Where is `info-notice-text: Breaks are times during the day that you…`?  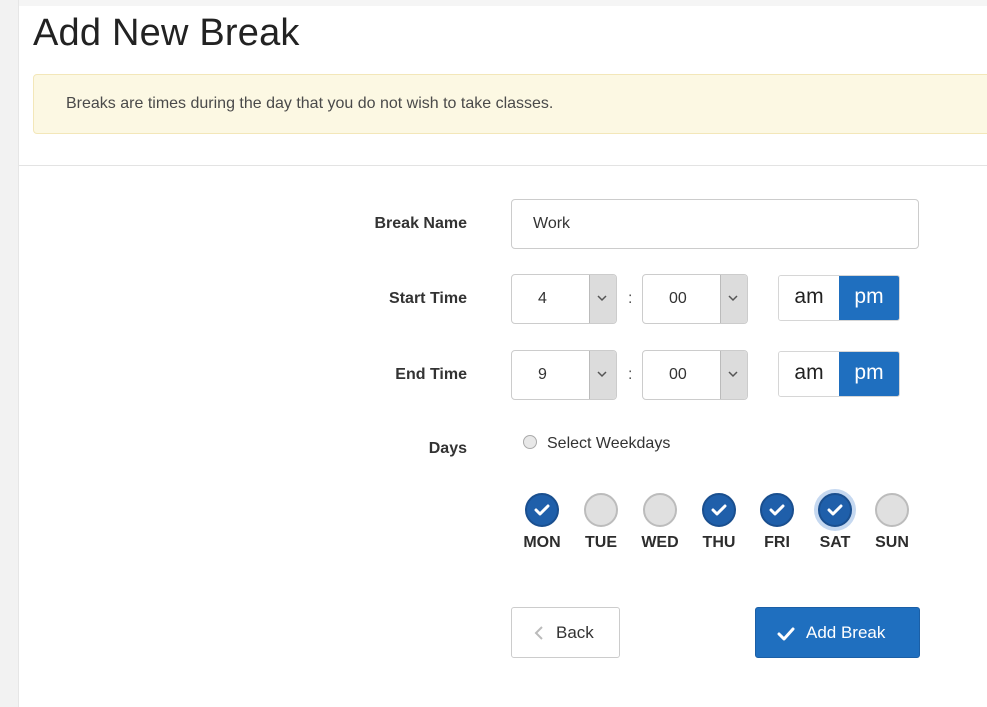
info-notice-text: Breaks are times during the day that you… is located at coordinates (310, 103).